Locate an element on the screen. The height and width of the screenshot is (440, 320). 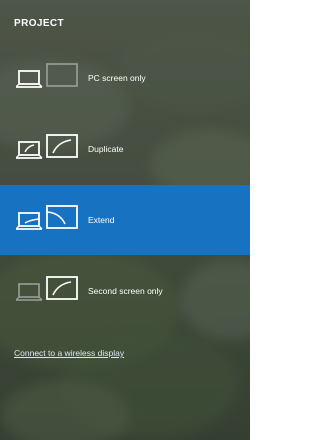
option-label: Extend is located at coordinates (101, 220).